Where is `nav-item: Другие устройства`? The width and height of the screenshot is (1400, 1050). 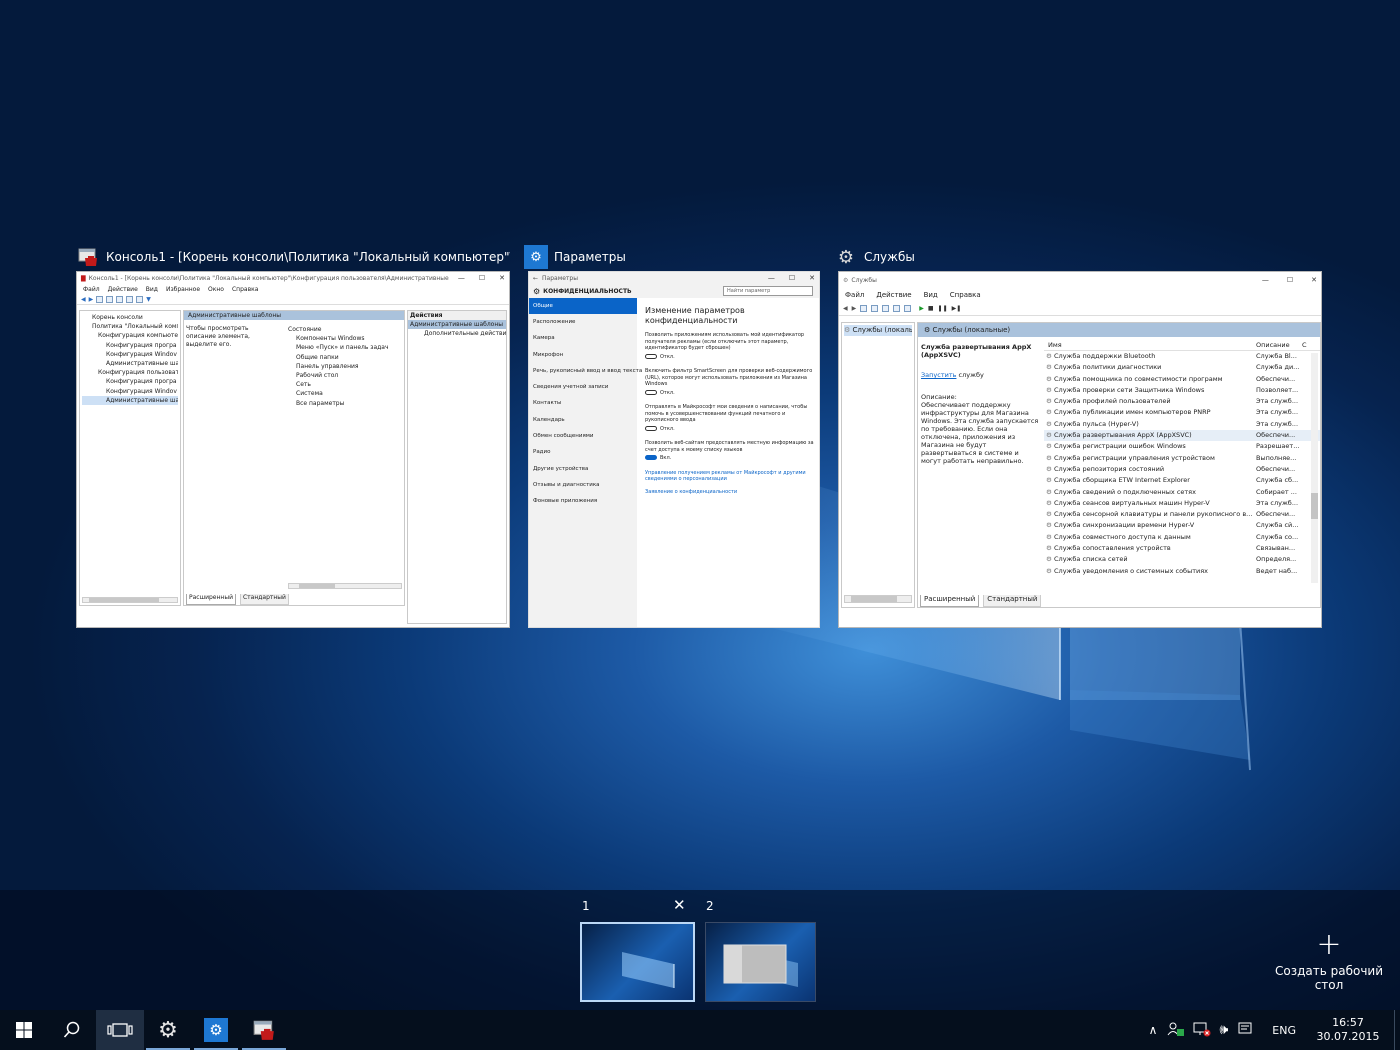
nav-item: Другие устройства is located at coordinates (583, 469).